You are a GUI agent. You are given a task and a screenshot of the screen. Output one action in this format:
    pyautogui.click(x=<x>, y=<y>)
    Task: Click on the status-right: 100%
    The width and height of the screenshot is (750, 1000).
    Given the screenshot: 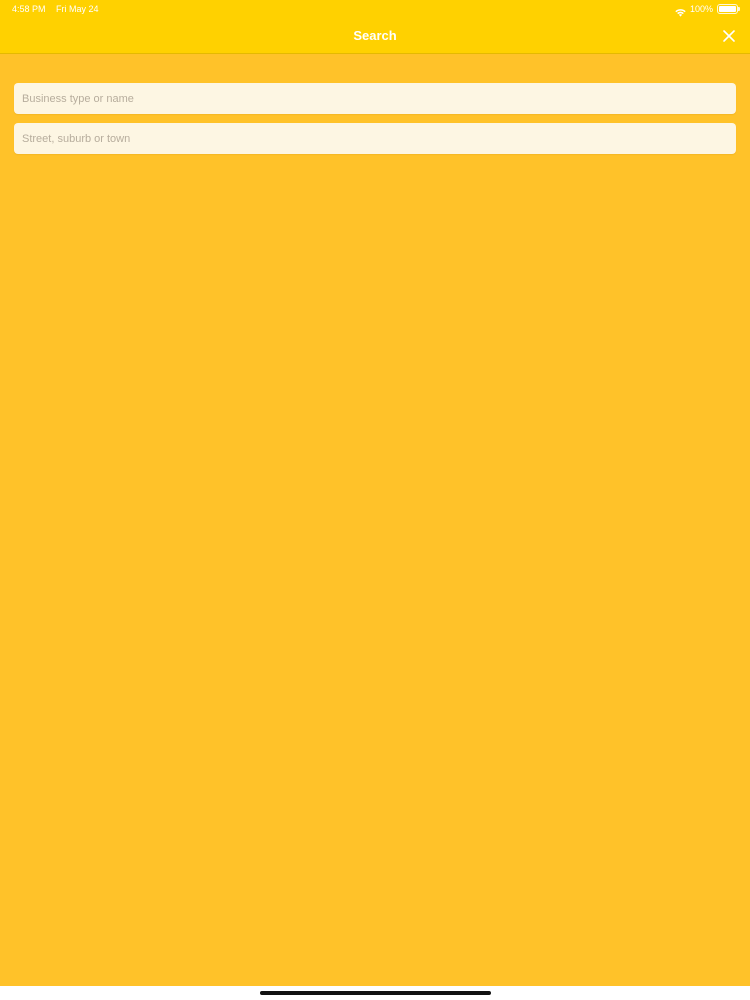 What is the action you would take?
    pyautogui.click(x=707, y=9)
    